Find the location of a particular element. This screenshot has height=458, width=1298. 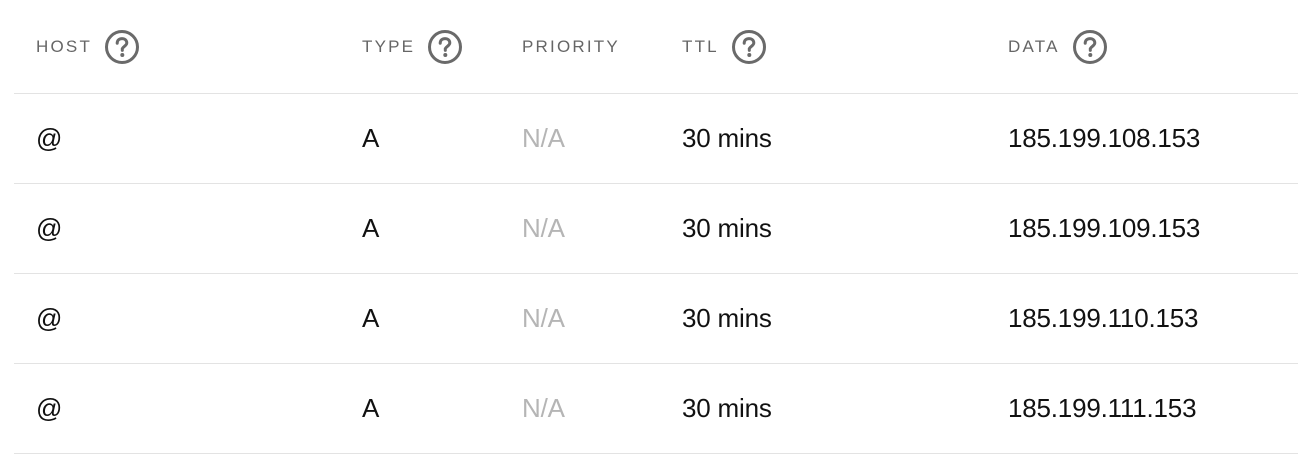

data-value: 185.199.110.153 is located at coordinates (1103, 318).